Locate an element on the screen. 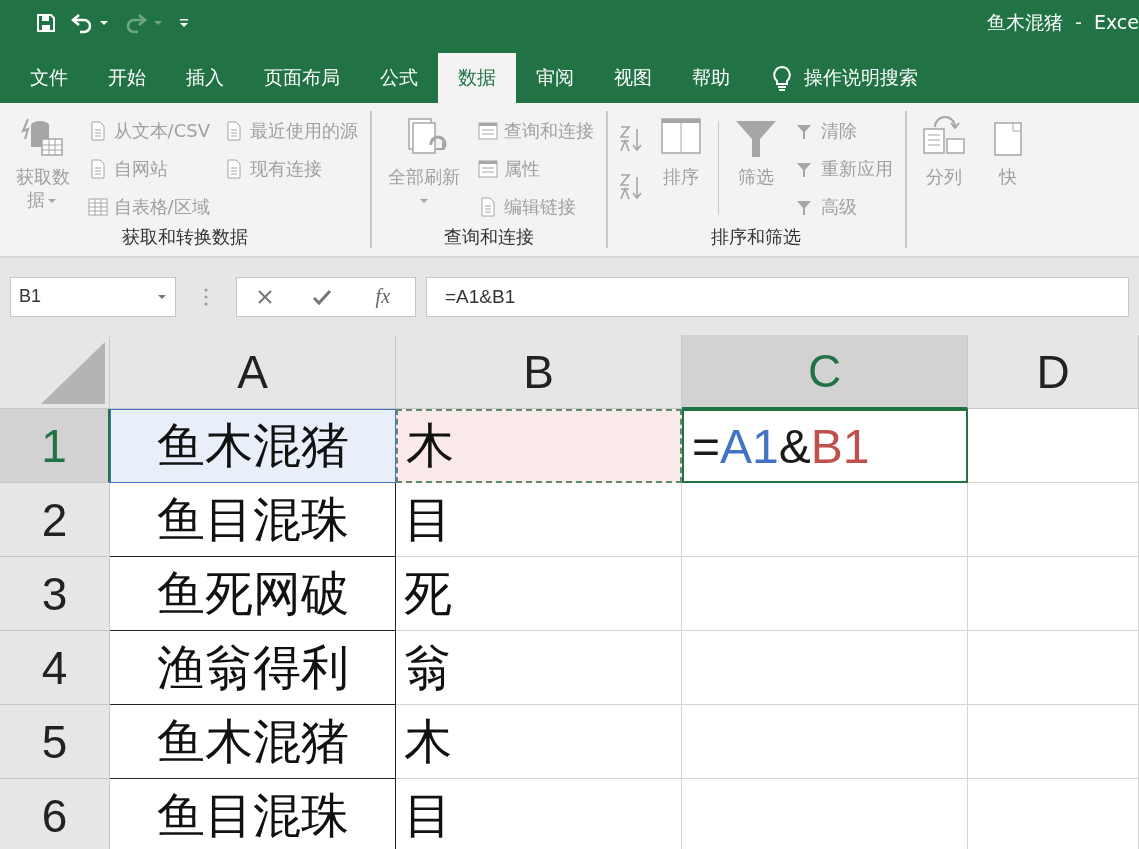 The width and height of the screenshot is (1139, 849). insert-function-button: fx is located at coordinates (383, 296).